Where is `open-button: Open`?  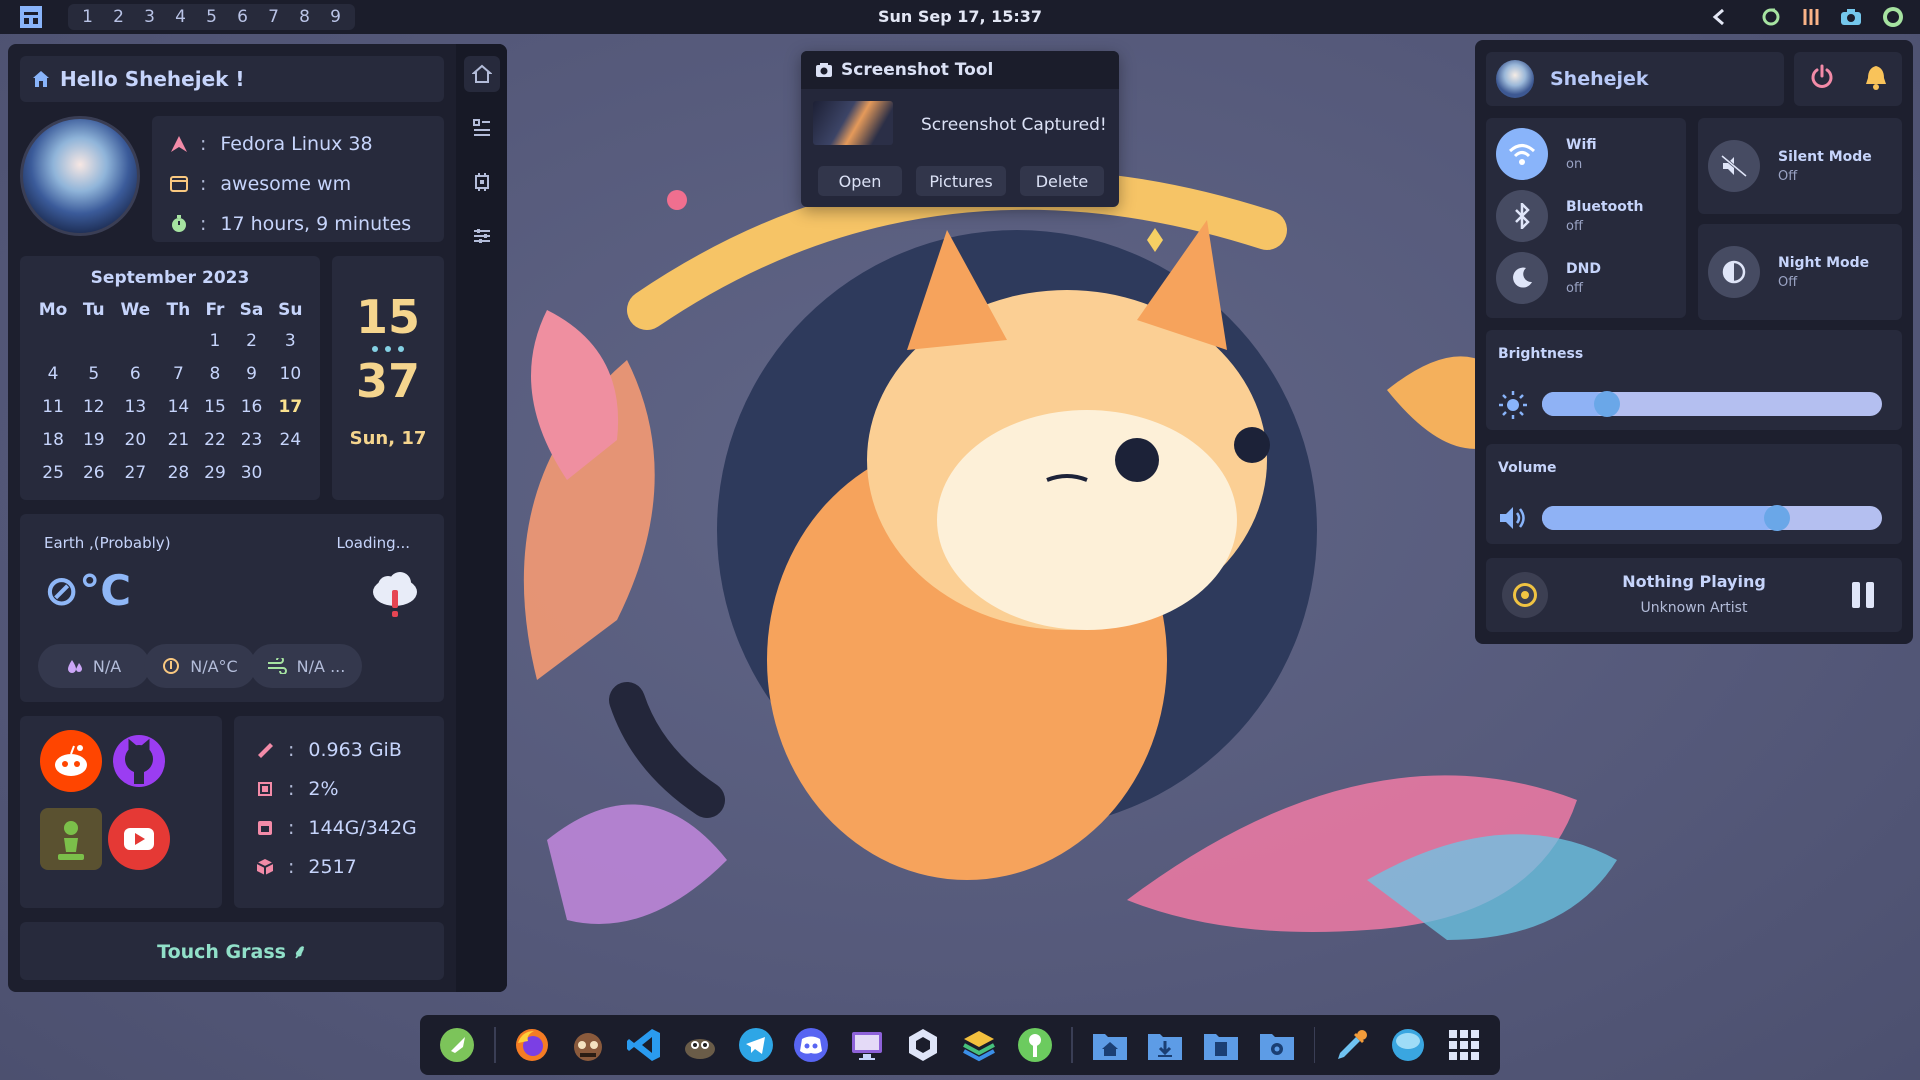 open-button: Open is located at coordinates (860, 181).